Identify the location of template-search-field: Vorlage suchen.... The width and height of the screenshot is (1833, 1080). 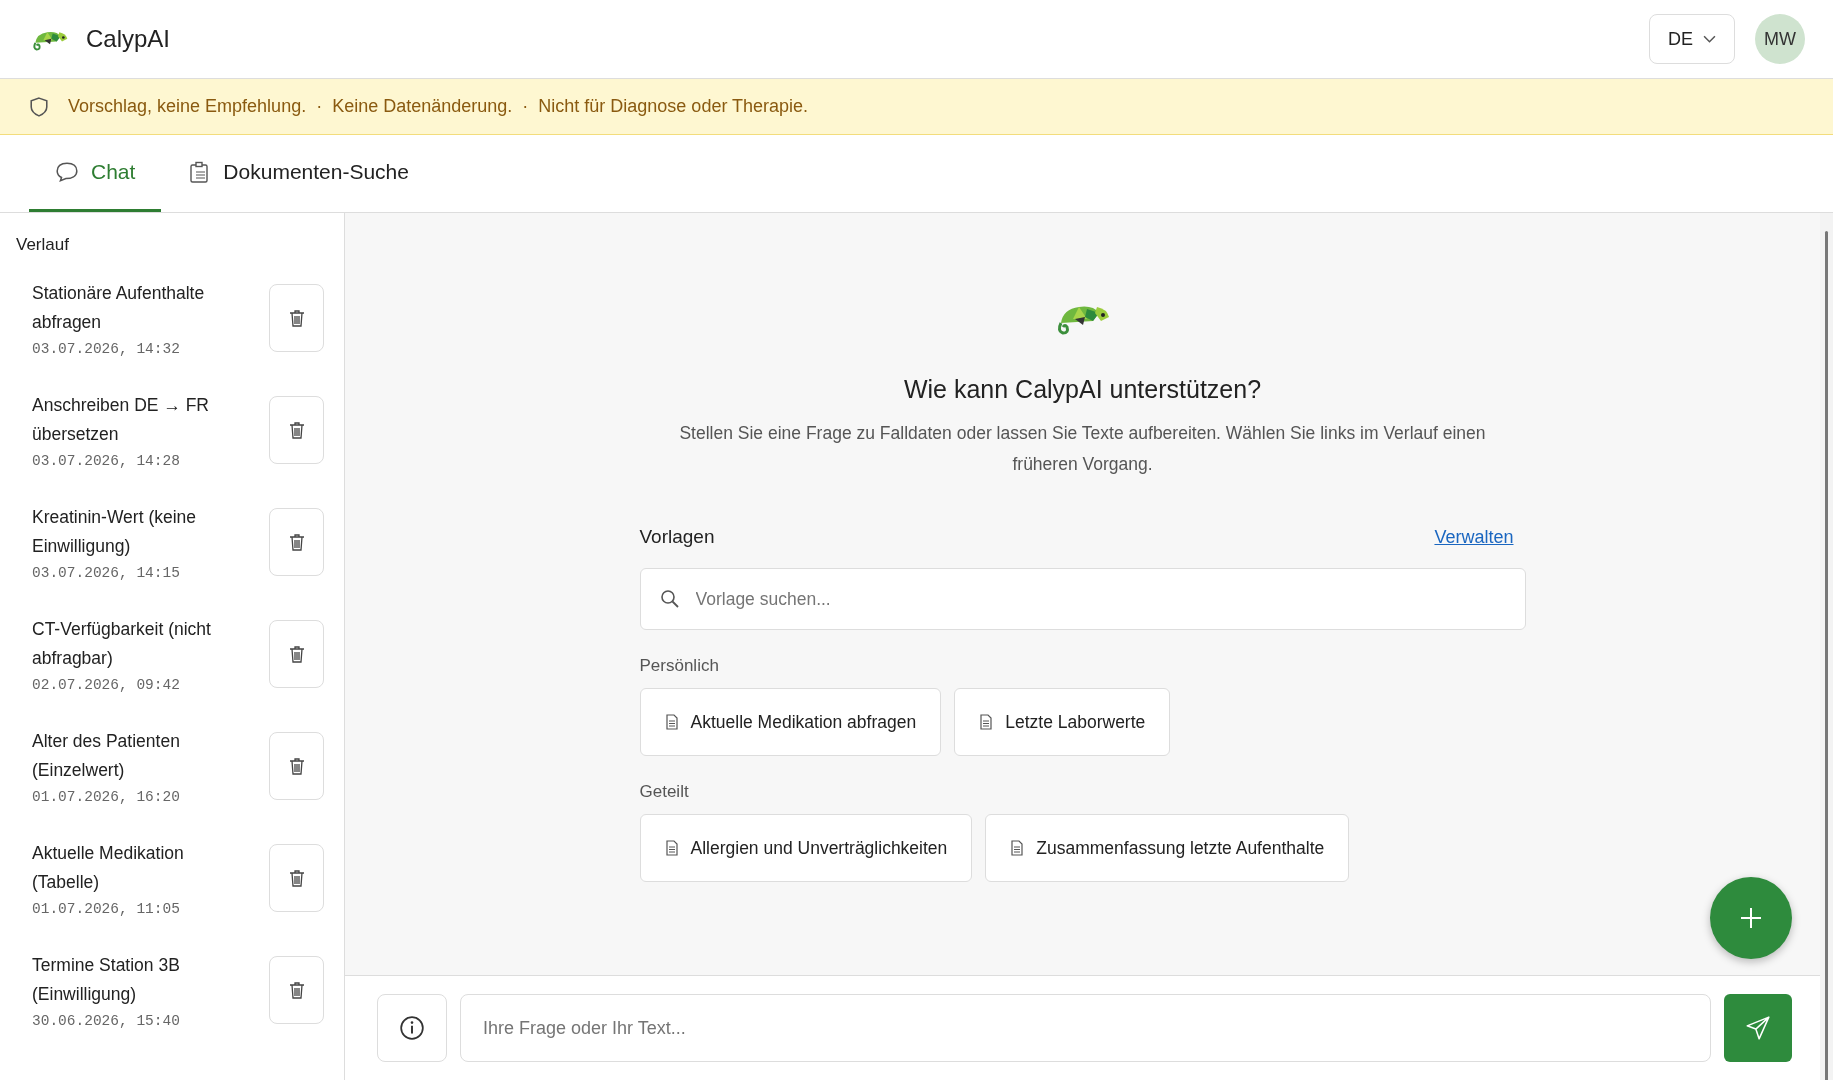
(1082, 599).